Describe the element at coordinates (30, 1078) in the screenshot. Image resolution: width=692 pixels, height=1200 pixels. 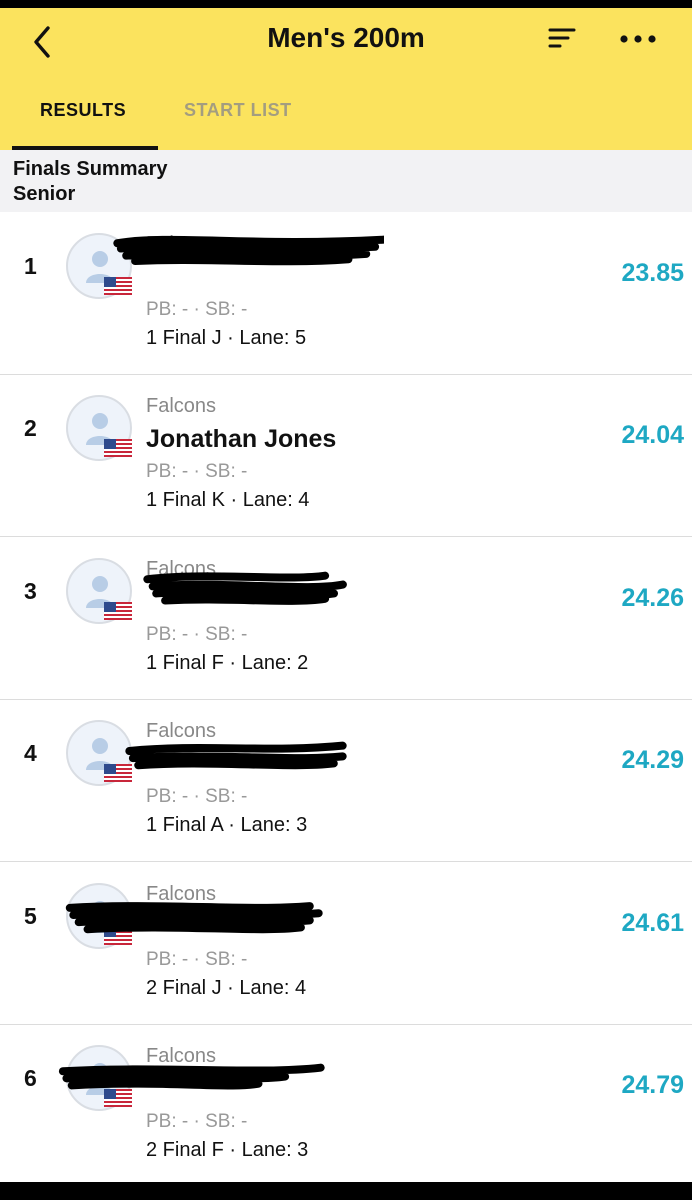
I see `rank-number: 6` at that location.